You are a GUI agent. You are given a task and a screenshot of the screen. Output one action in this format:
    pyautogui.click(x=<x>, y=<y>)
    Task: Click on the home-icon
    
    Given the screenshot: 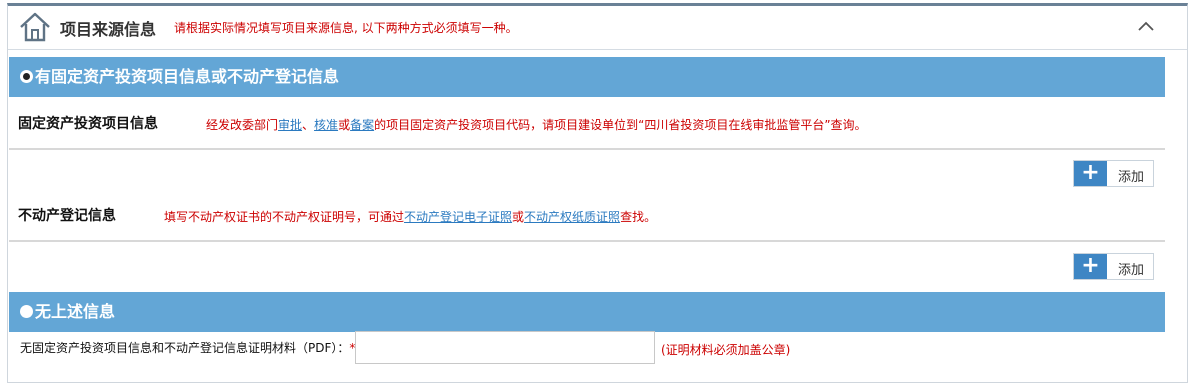 What is the action you would take?
    pyautogui.click(x=35, y=27)
    